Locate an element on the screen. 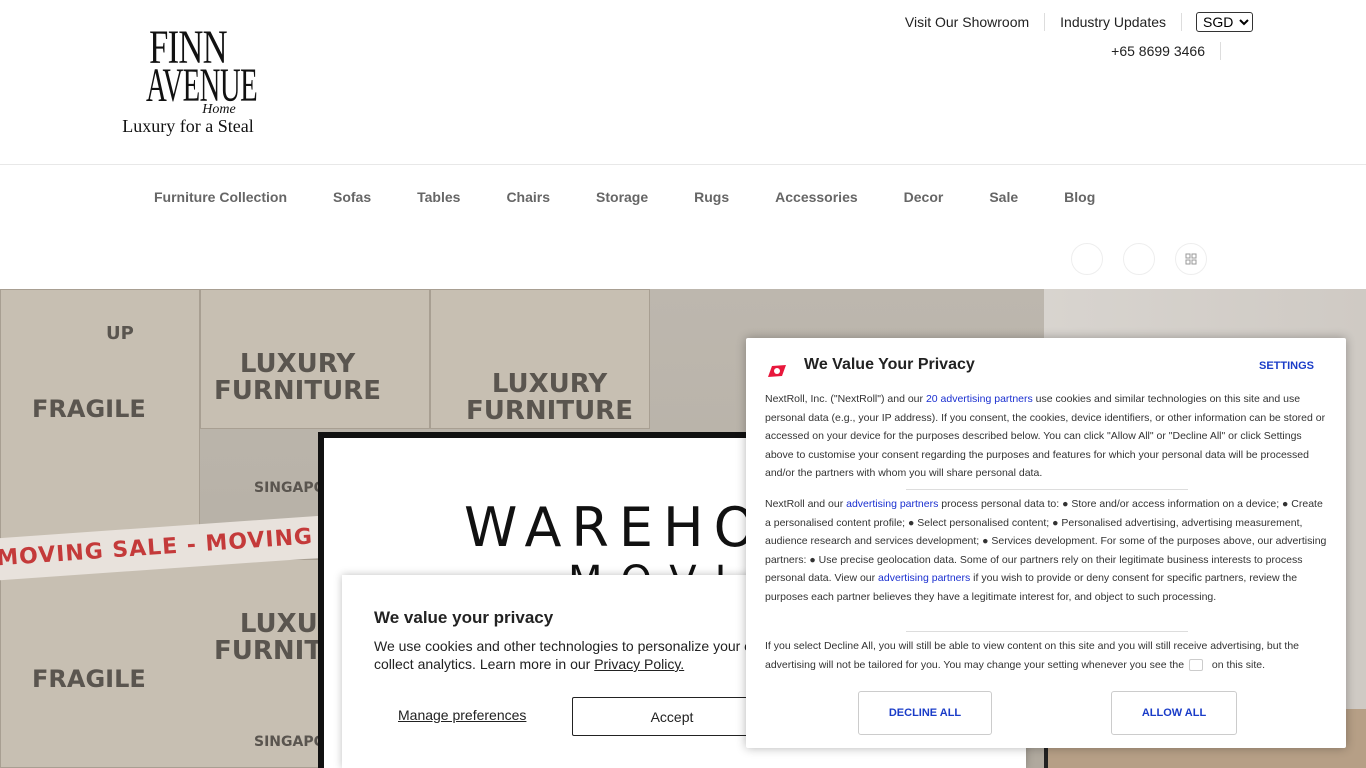 The height and width of the screenshot is (768, 1366). logo-line-avenue: AVENUE is located at coordinates (202, 85).